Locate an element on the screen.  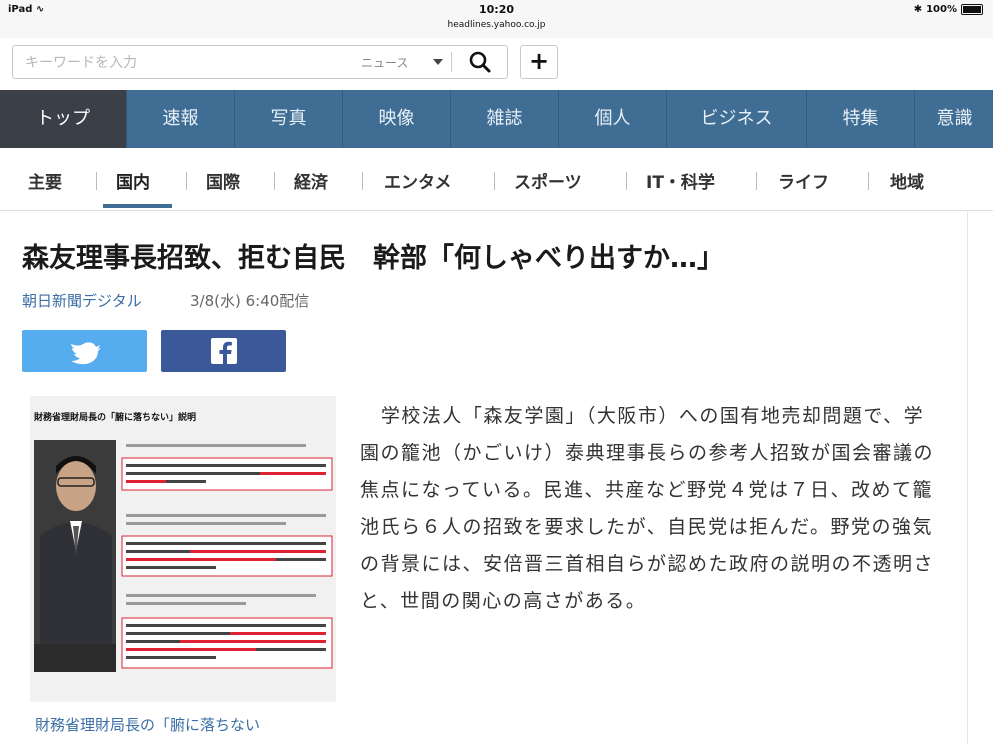
nav-item-1: 速報 is located at coordinates (181, 119).